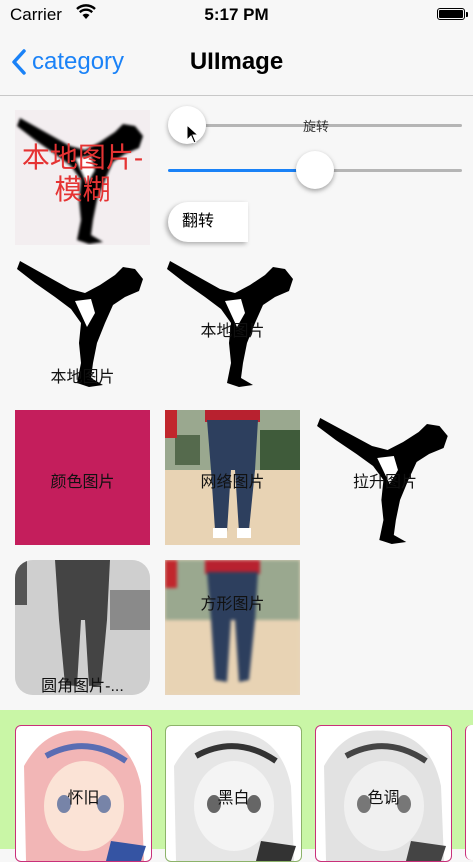 Image resolution: width=473 pixels, height=862 pixels. I want to click on stretch-image-tile: 拉升图片, so click(385, 477).